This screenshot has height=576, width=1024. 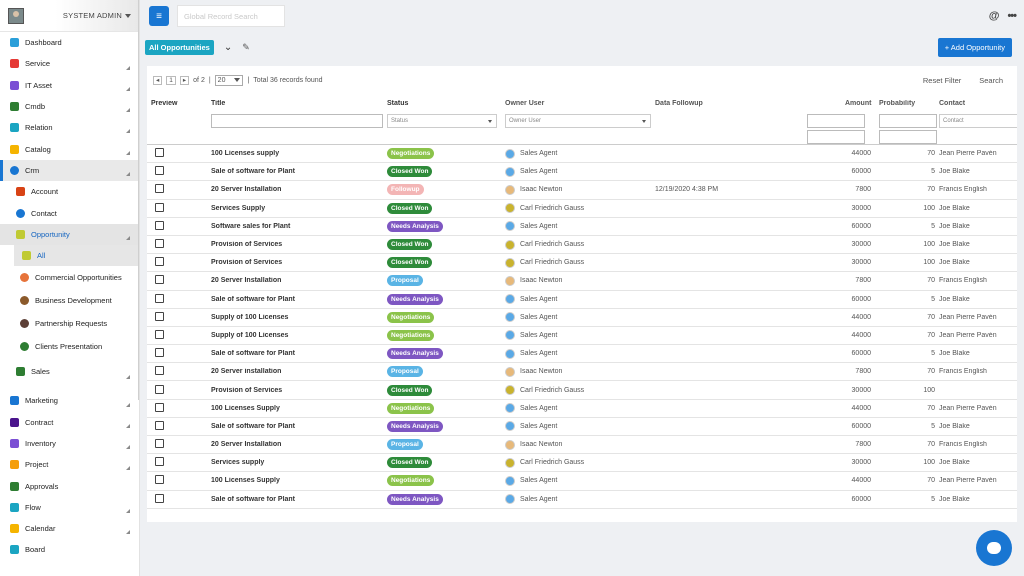 I want to click on sidebar-item-project: Project, so click(x=69, y=464).